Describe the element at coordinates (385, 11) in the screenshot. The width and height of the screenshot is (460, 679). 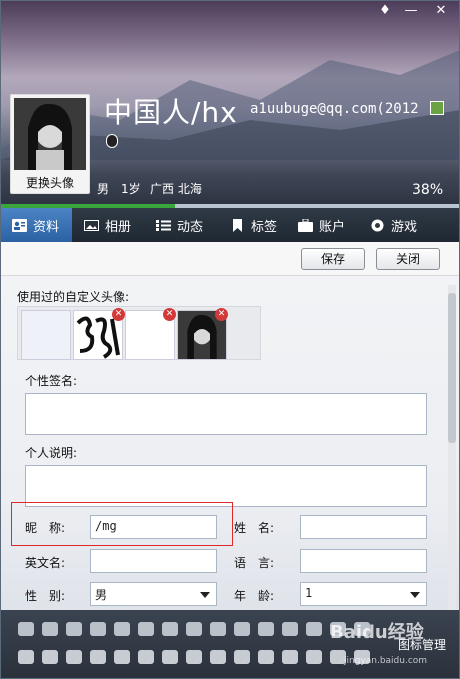
I see `skin-icon: ♦` at that location.